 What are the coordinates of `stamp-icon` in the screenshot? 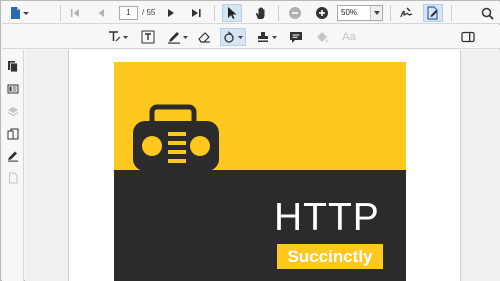 It's located at (267, 37).